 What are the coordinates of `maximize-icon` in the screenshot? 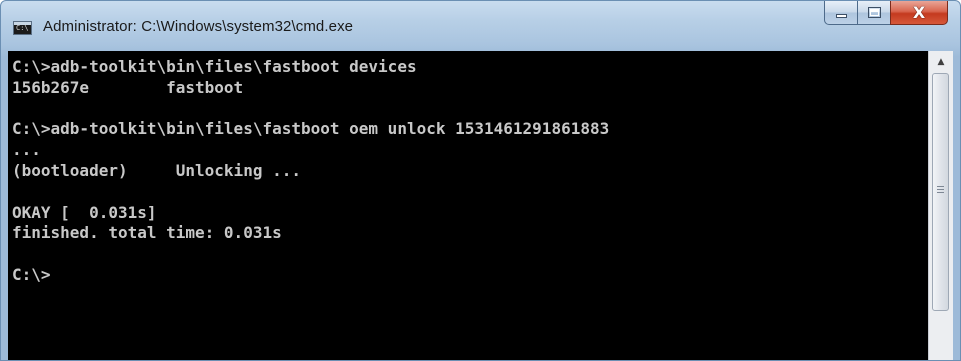 It's located at (874, 12).